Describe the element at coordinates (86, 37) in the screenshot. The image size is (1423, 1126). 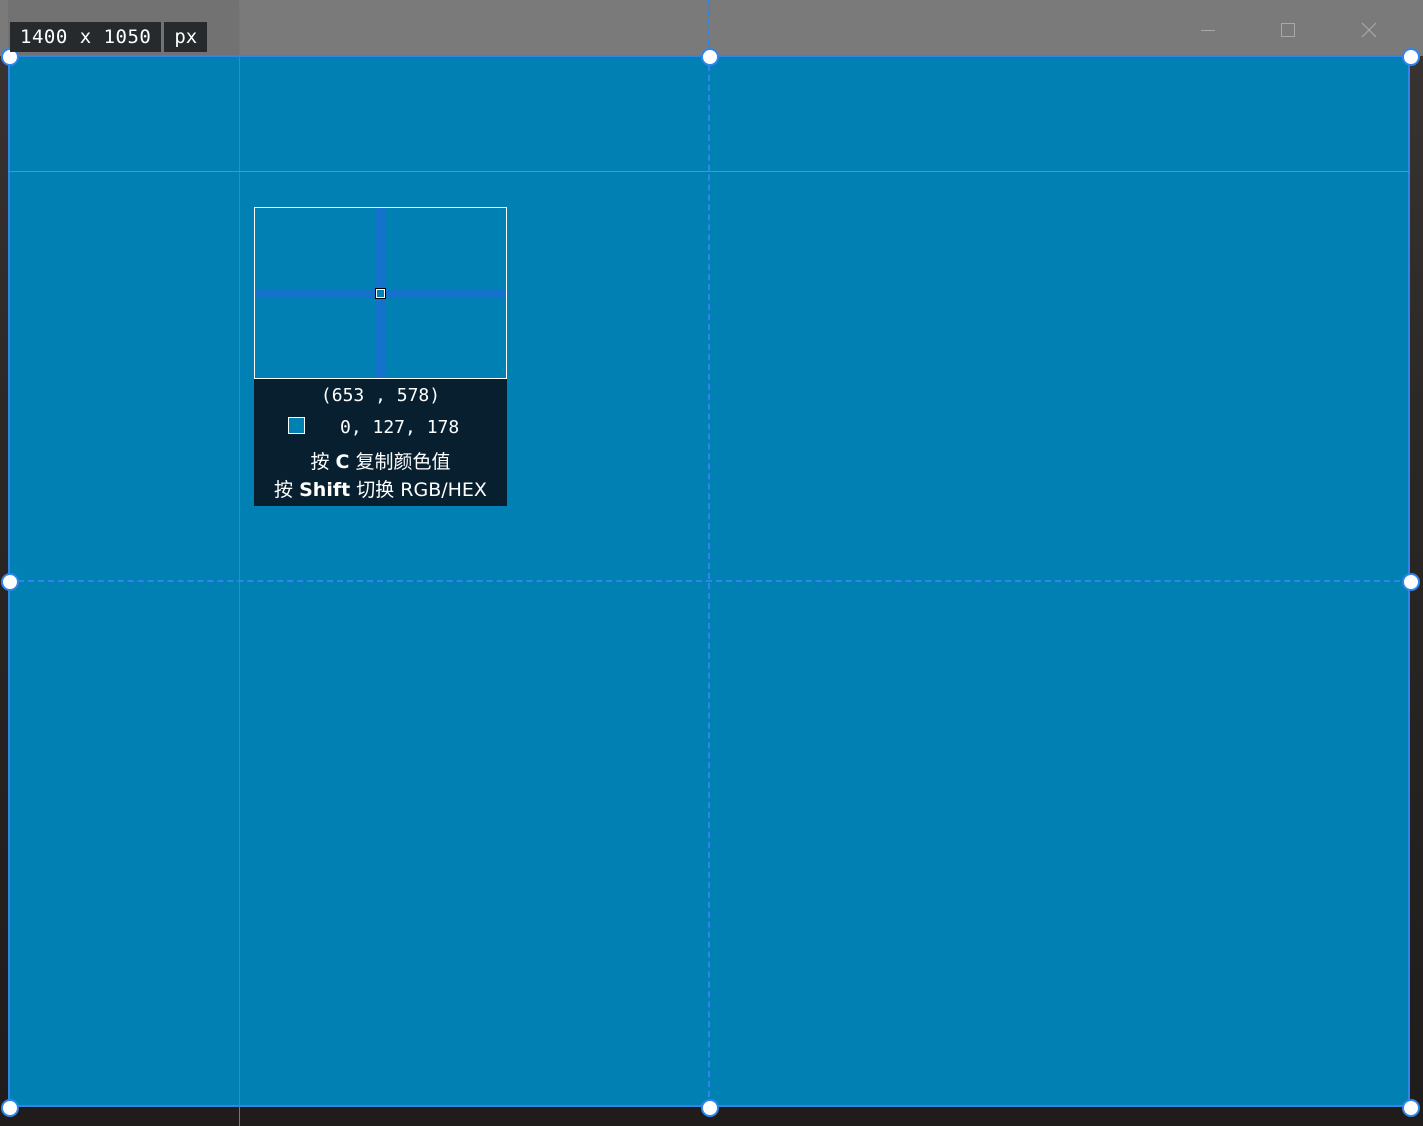
I see `selection-dimensions: 1400 x 1050` at that location.